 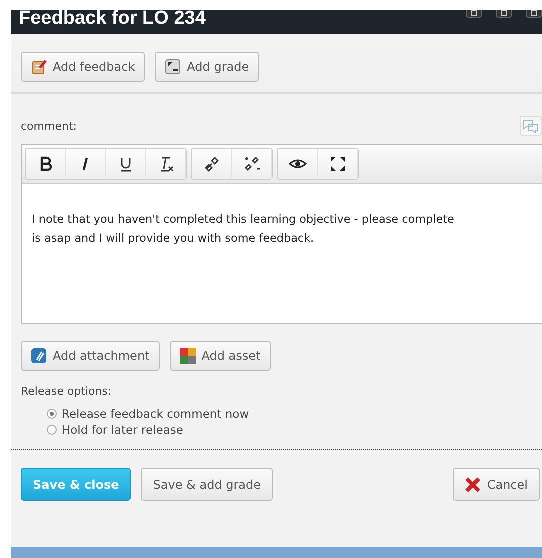 I want to click on toolbar-button: Add feedback, so click(x=83, y=67).